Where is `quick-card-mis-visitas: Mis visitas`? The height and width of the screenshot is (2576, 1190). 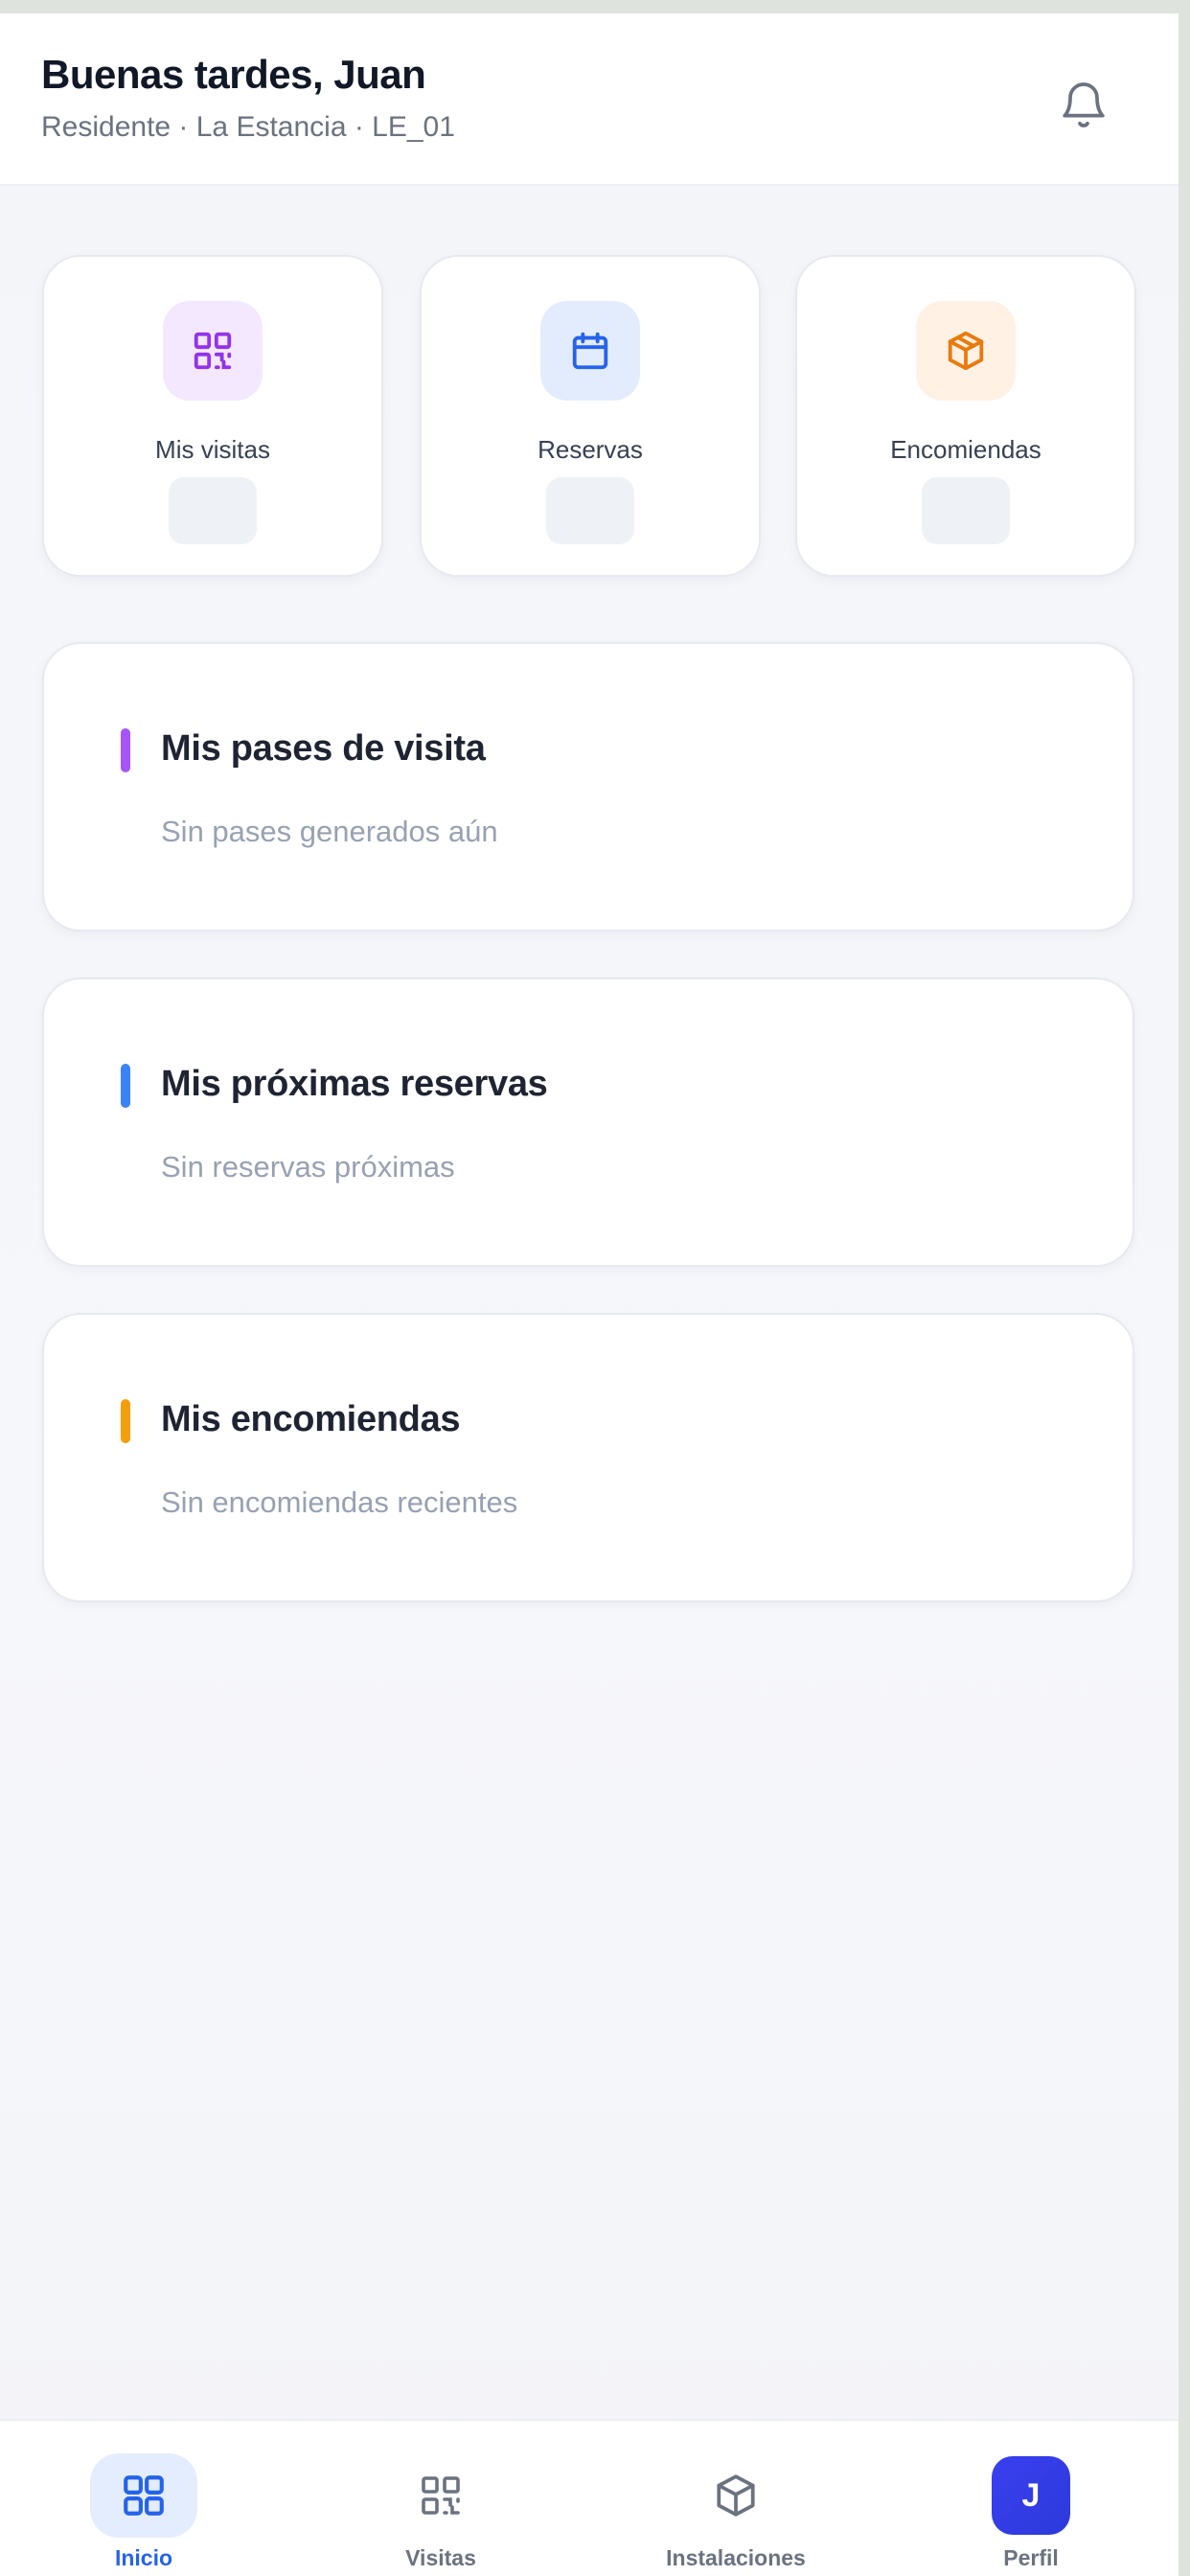 quick-card-mis-visitas: Mis visitas is located at coordinates (213, 416).